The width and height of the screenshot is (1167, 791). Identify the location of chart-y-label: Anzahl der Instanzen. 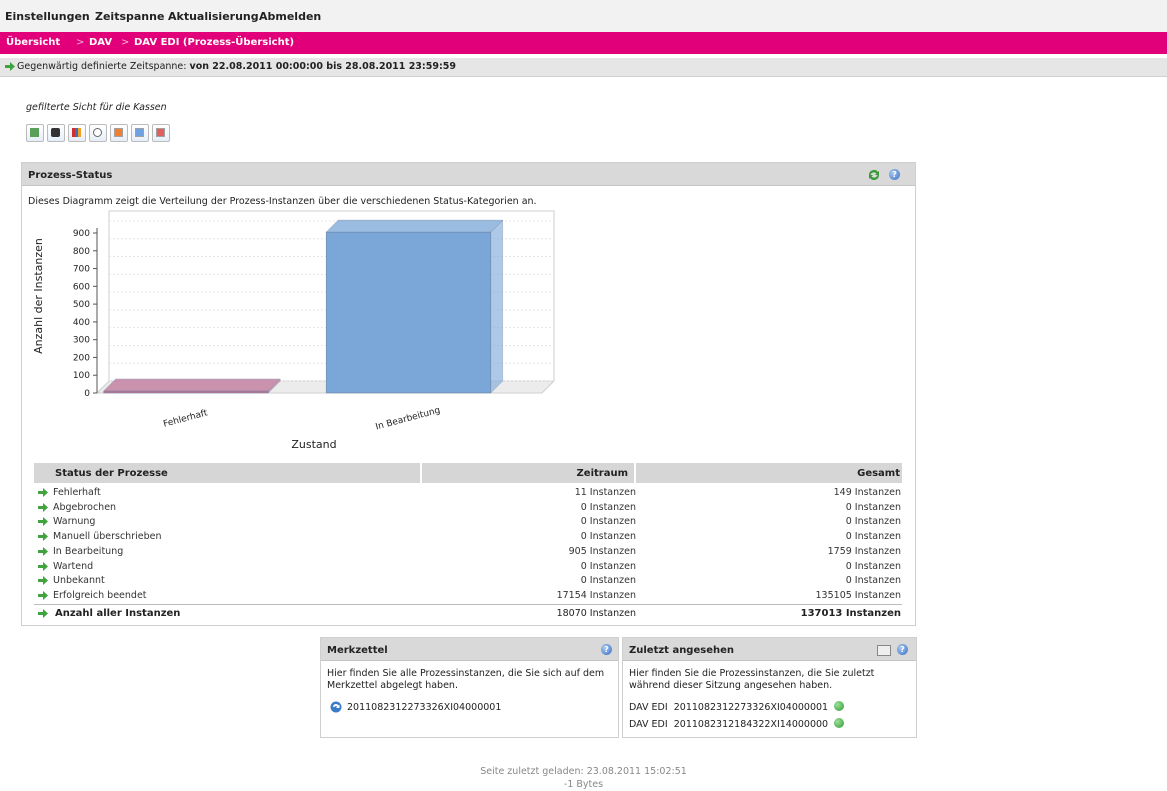
(38, 296).